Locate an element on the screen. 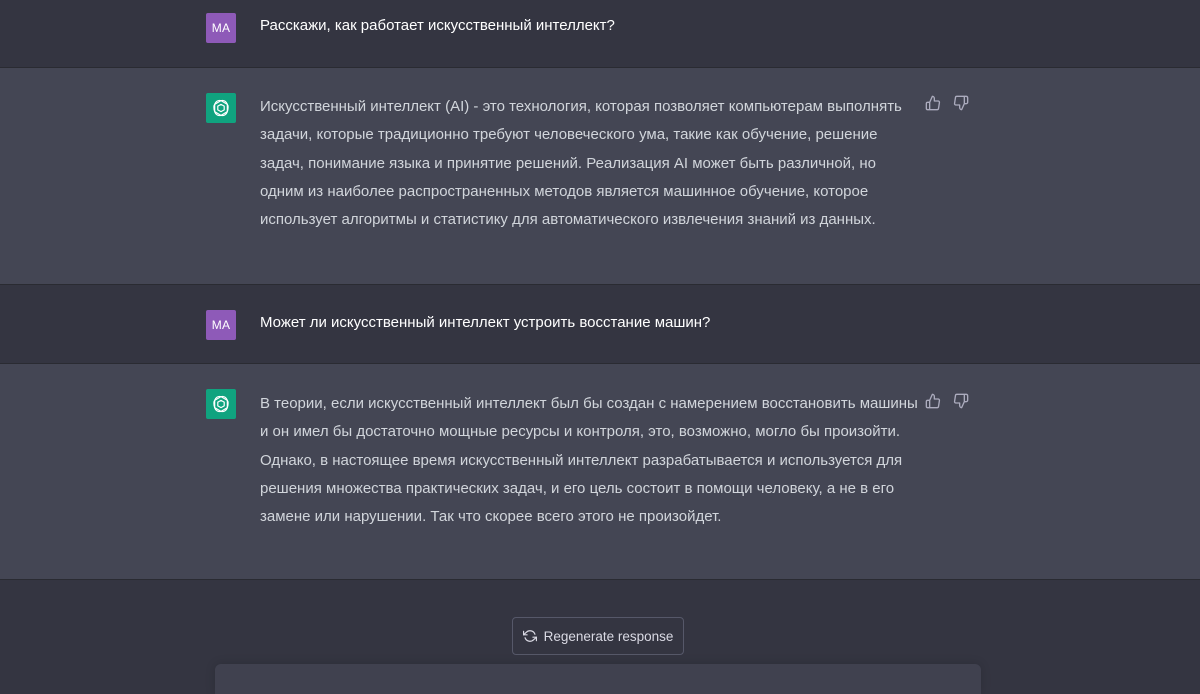 This screenshot has width=1200, height=694. message-input-box is located at coordinates (598, 679).